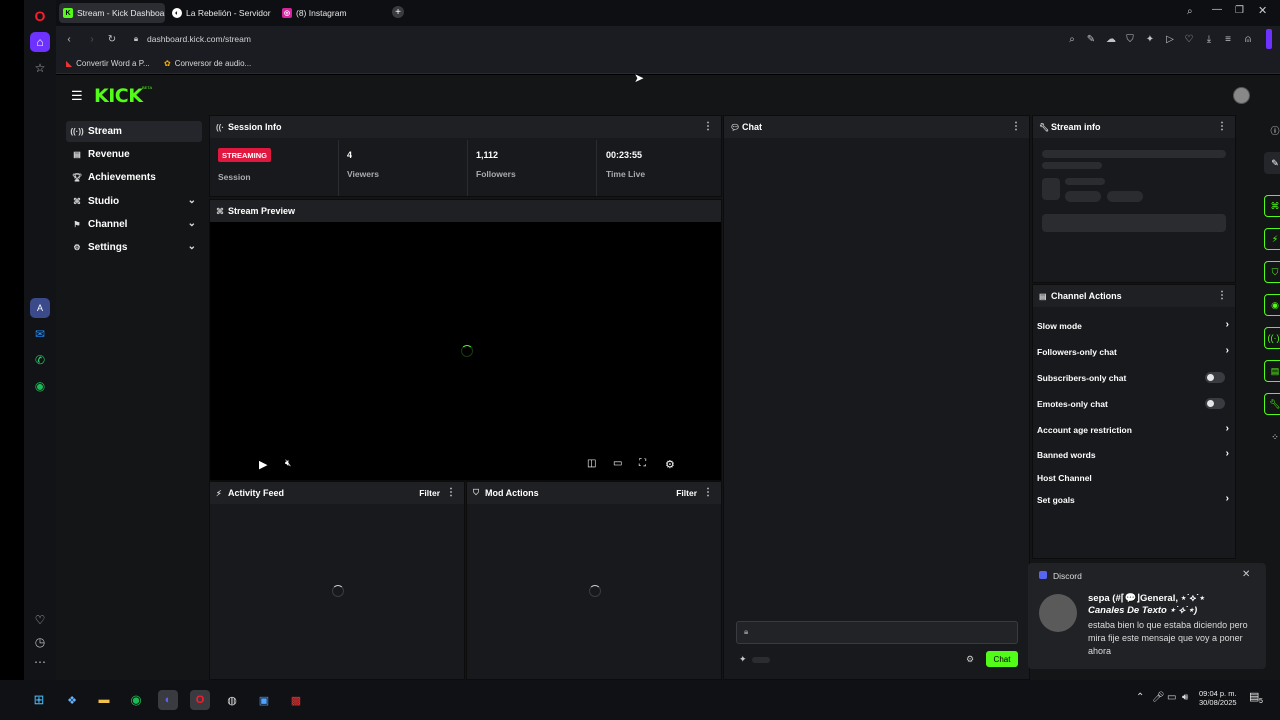 This screenshot has height=720, width=1280. What do you see at coordinates (1272, 404) in the screenshot?
I see `wrench-icon: 🔧︎` at bounding box center [1272, 404].